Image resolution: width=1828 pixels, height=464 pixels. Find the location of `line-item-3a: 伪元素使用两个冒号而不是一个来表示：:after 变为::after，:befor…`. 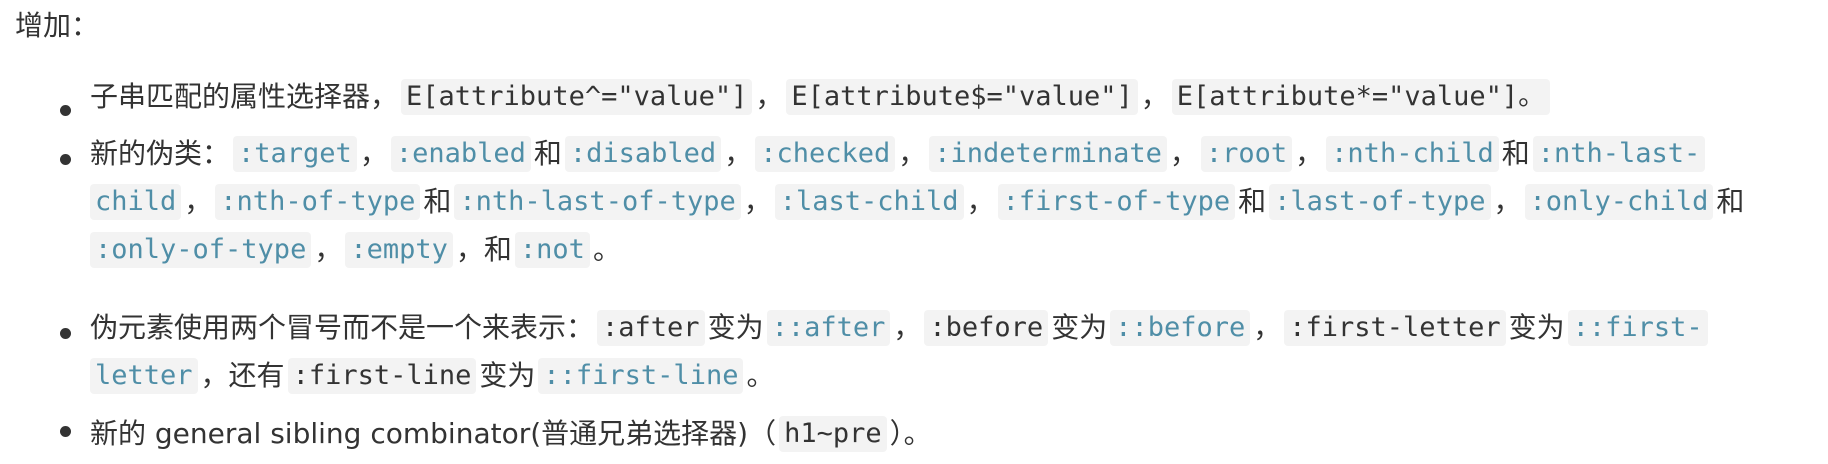

line-item-3a: 伪元素使用两个冒号而不是一个来表示：:after 变为::after，:befor… is located at coordinates (900, 328).